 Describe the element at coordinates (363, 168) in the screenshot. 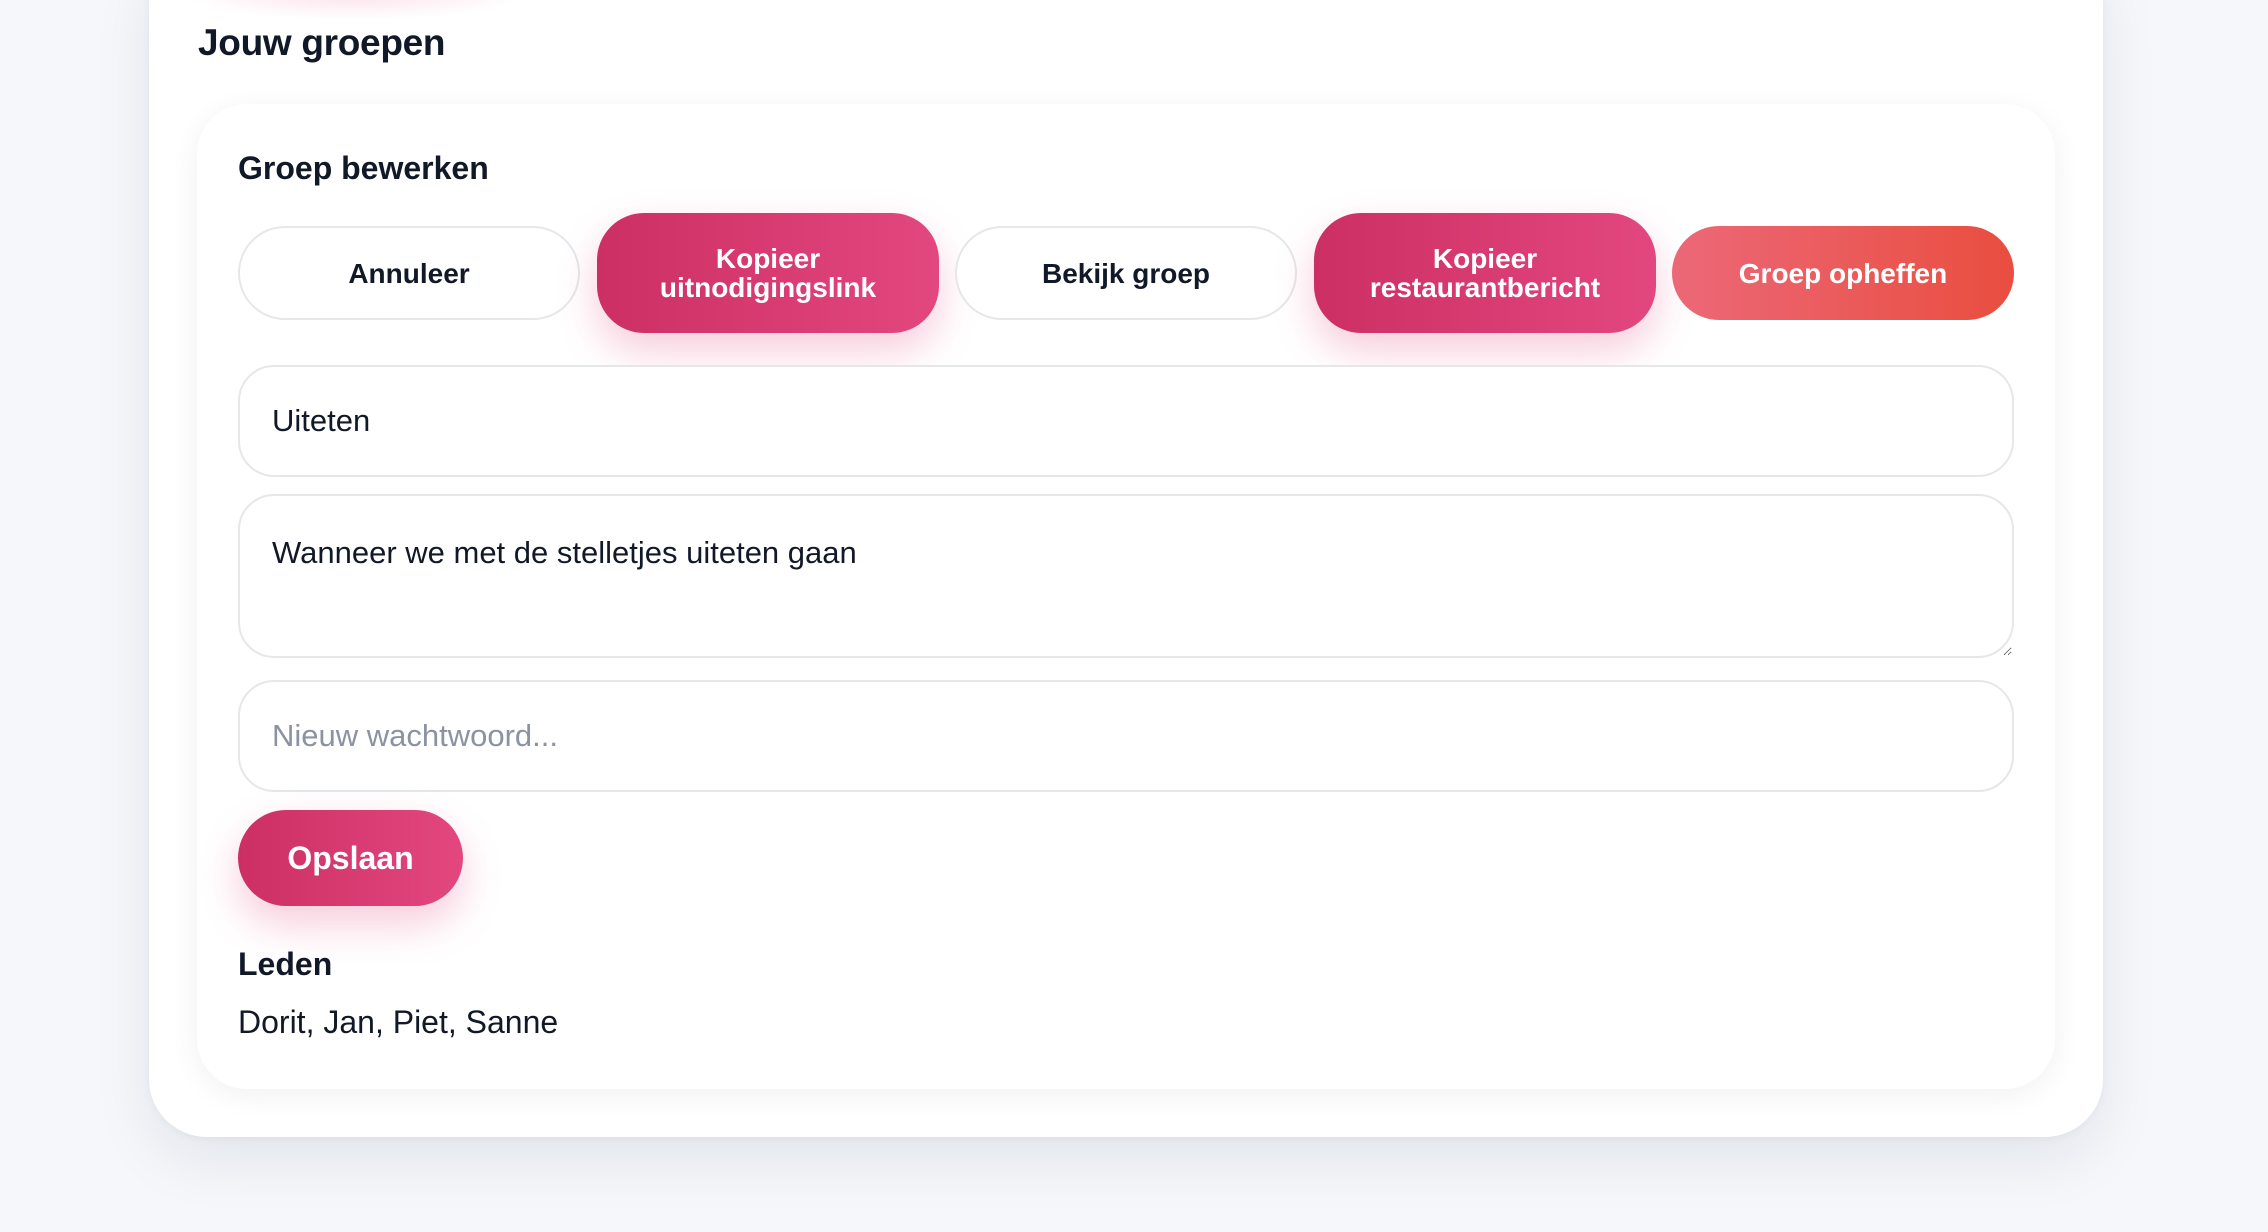

I see `edit-group-title: Groep bewerken` at that location.